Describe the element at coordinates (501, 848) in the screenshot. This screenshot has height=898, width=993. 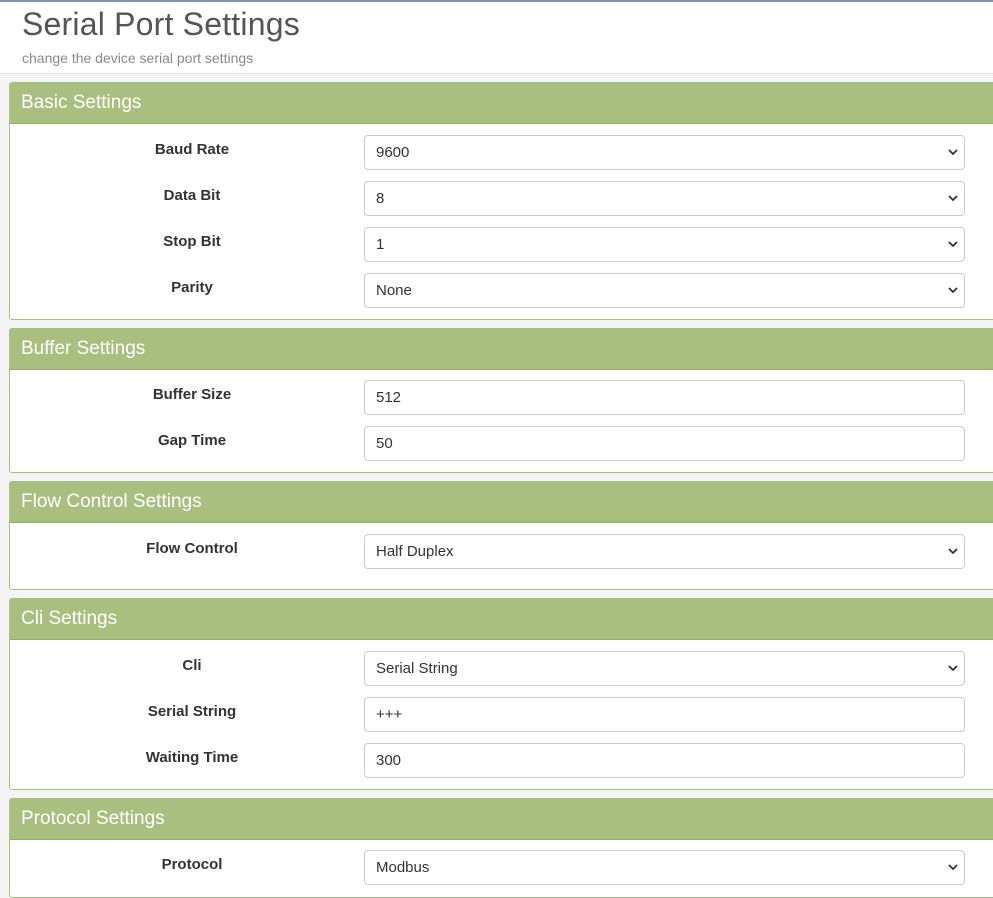
I see `protocol-settings-panel: Protocol Settings Protocol Modbus` at that location.